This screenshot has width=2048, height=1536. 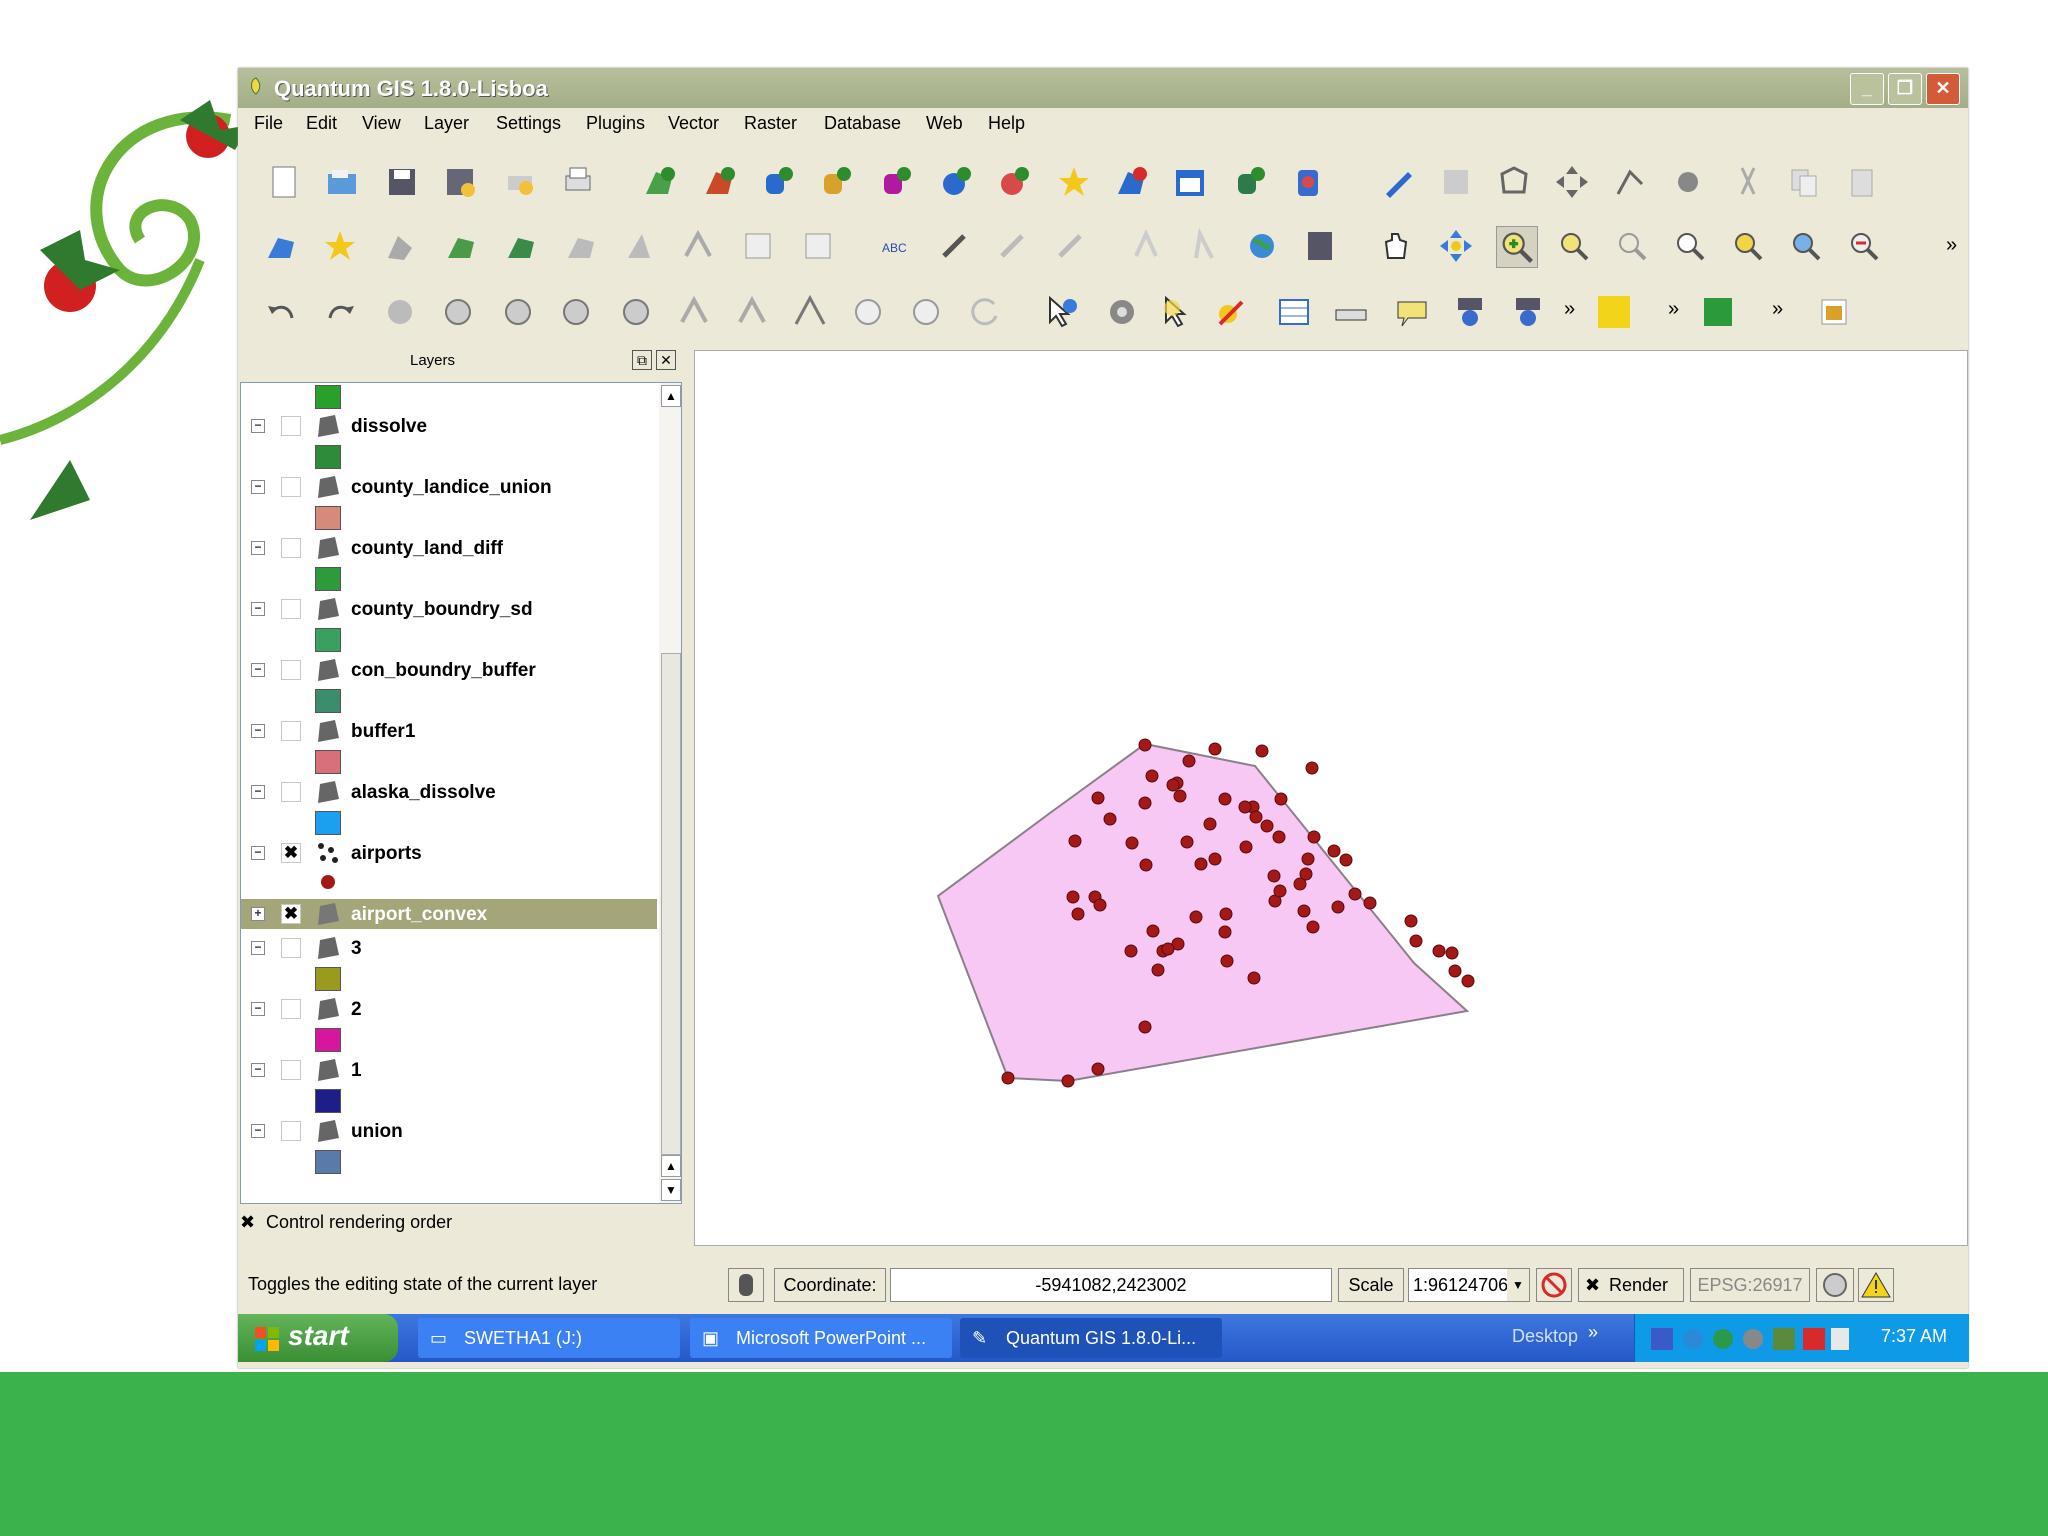 What do you see at coordinates (720, 182) in the screenshot?
I see `add-raster-layer-icon` at bounding box center [720, 182].